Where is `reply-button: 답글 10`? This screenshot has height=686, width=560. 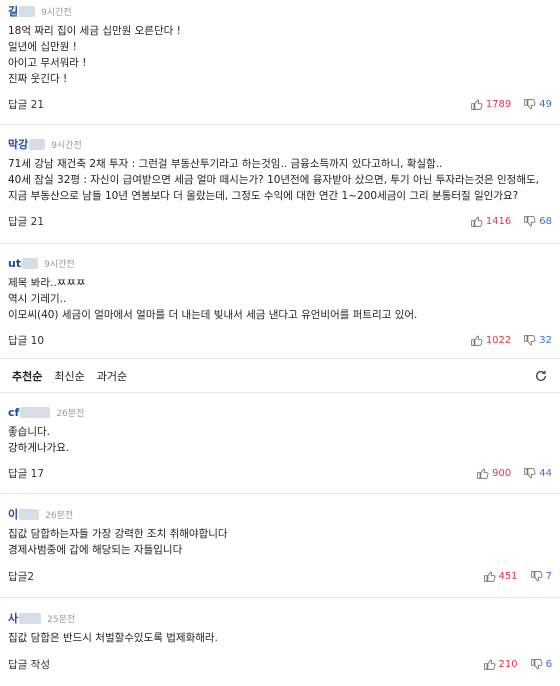
reply-button: 답글 10 is located at coordinates (26, 340).